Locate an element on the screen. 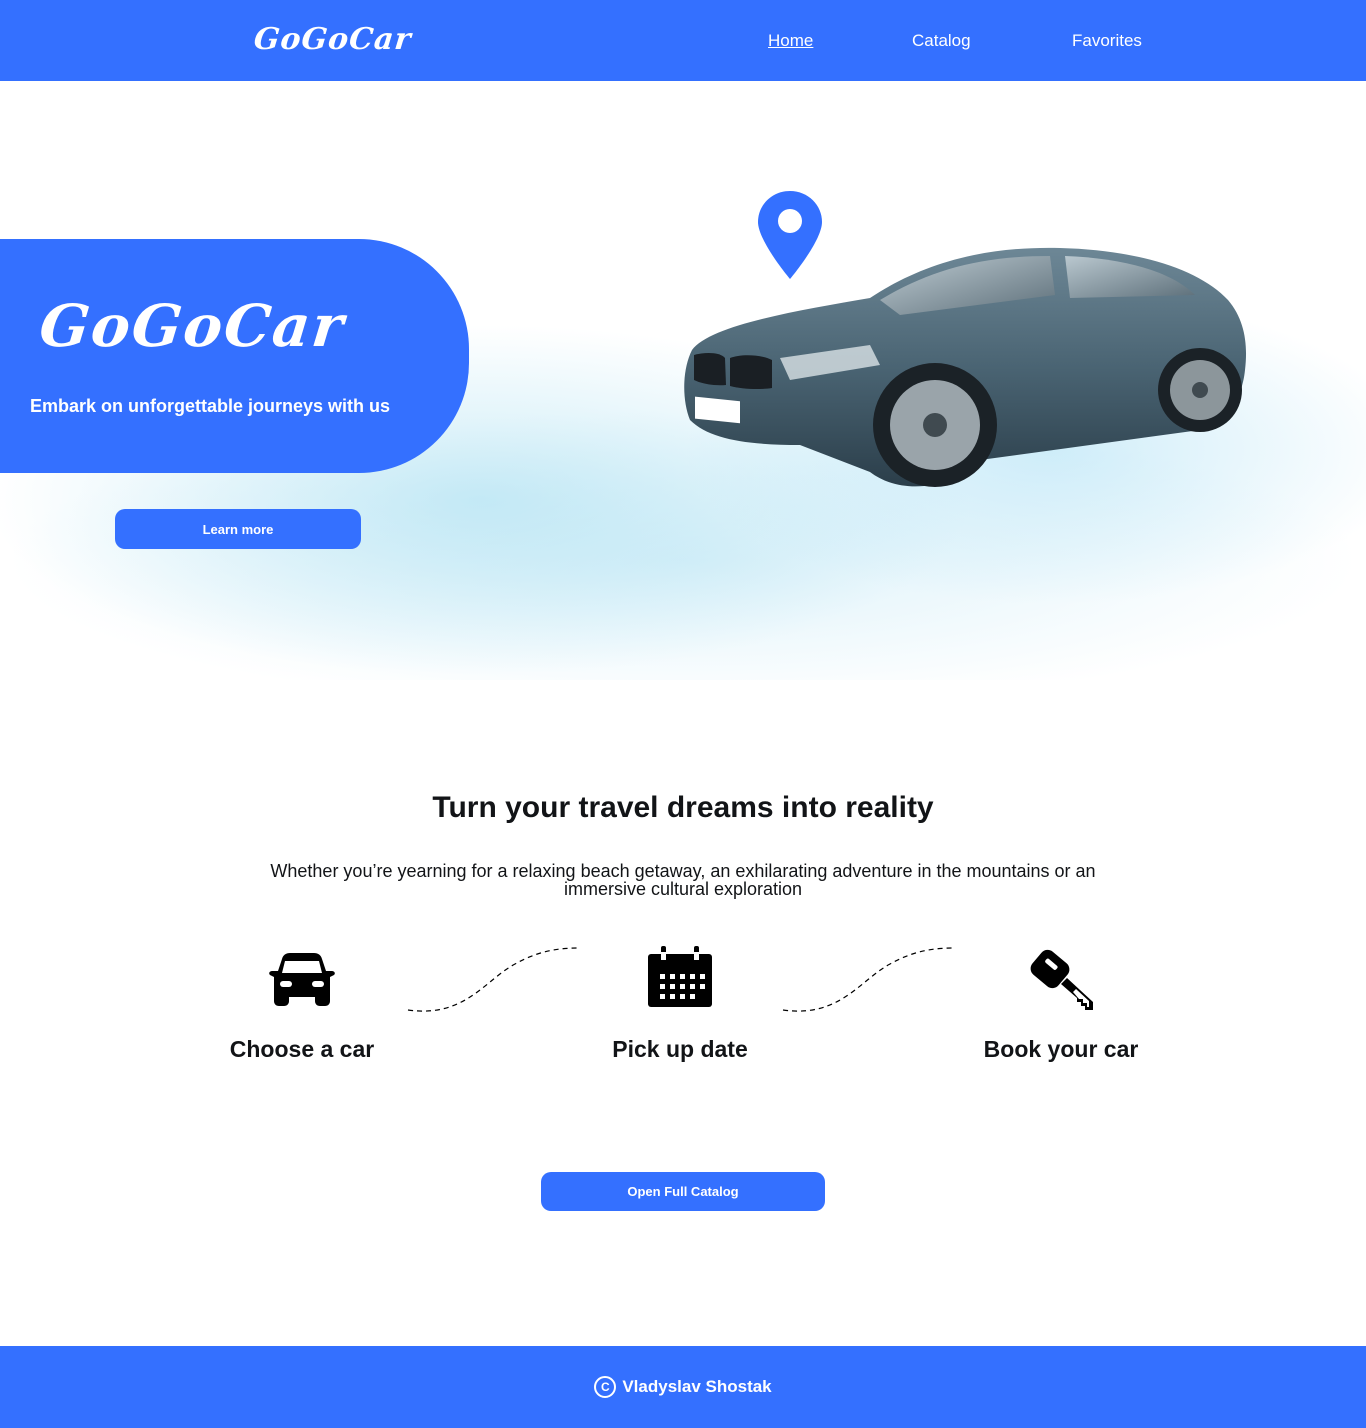  footer: C Vladyslav Shostak is located at coordinates (683, 1387).